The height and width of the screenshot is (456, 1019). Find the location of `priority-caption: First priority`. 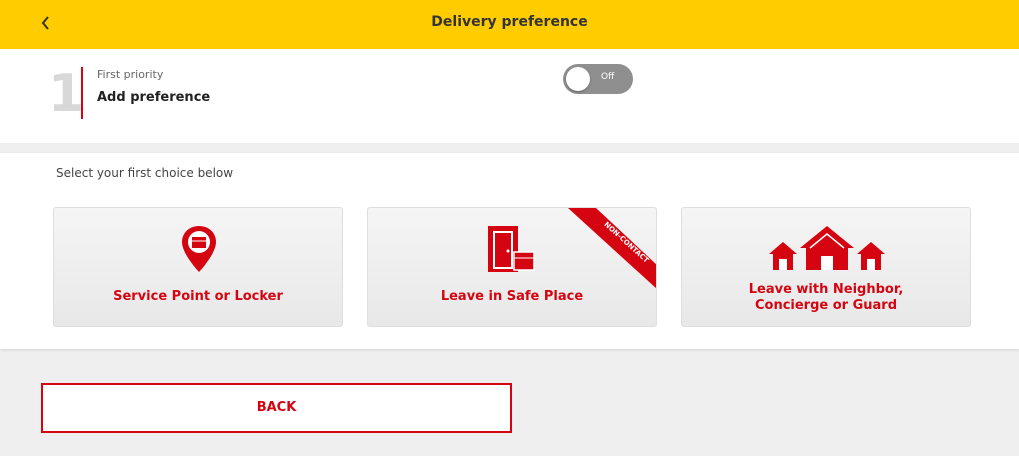

priority-caption: First priority is located at coordinates (130, 74).